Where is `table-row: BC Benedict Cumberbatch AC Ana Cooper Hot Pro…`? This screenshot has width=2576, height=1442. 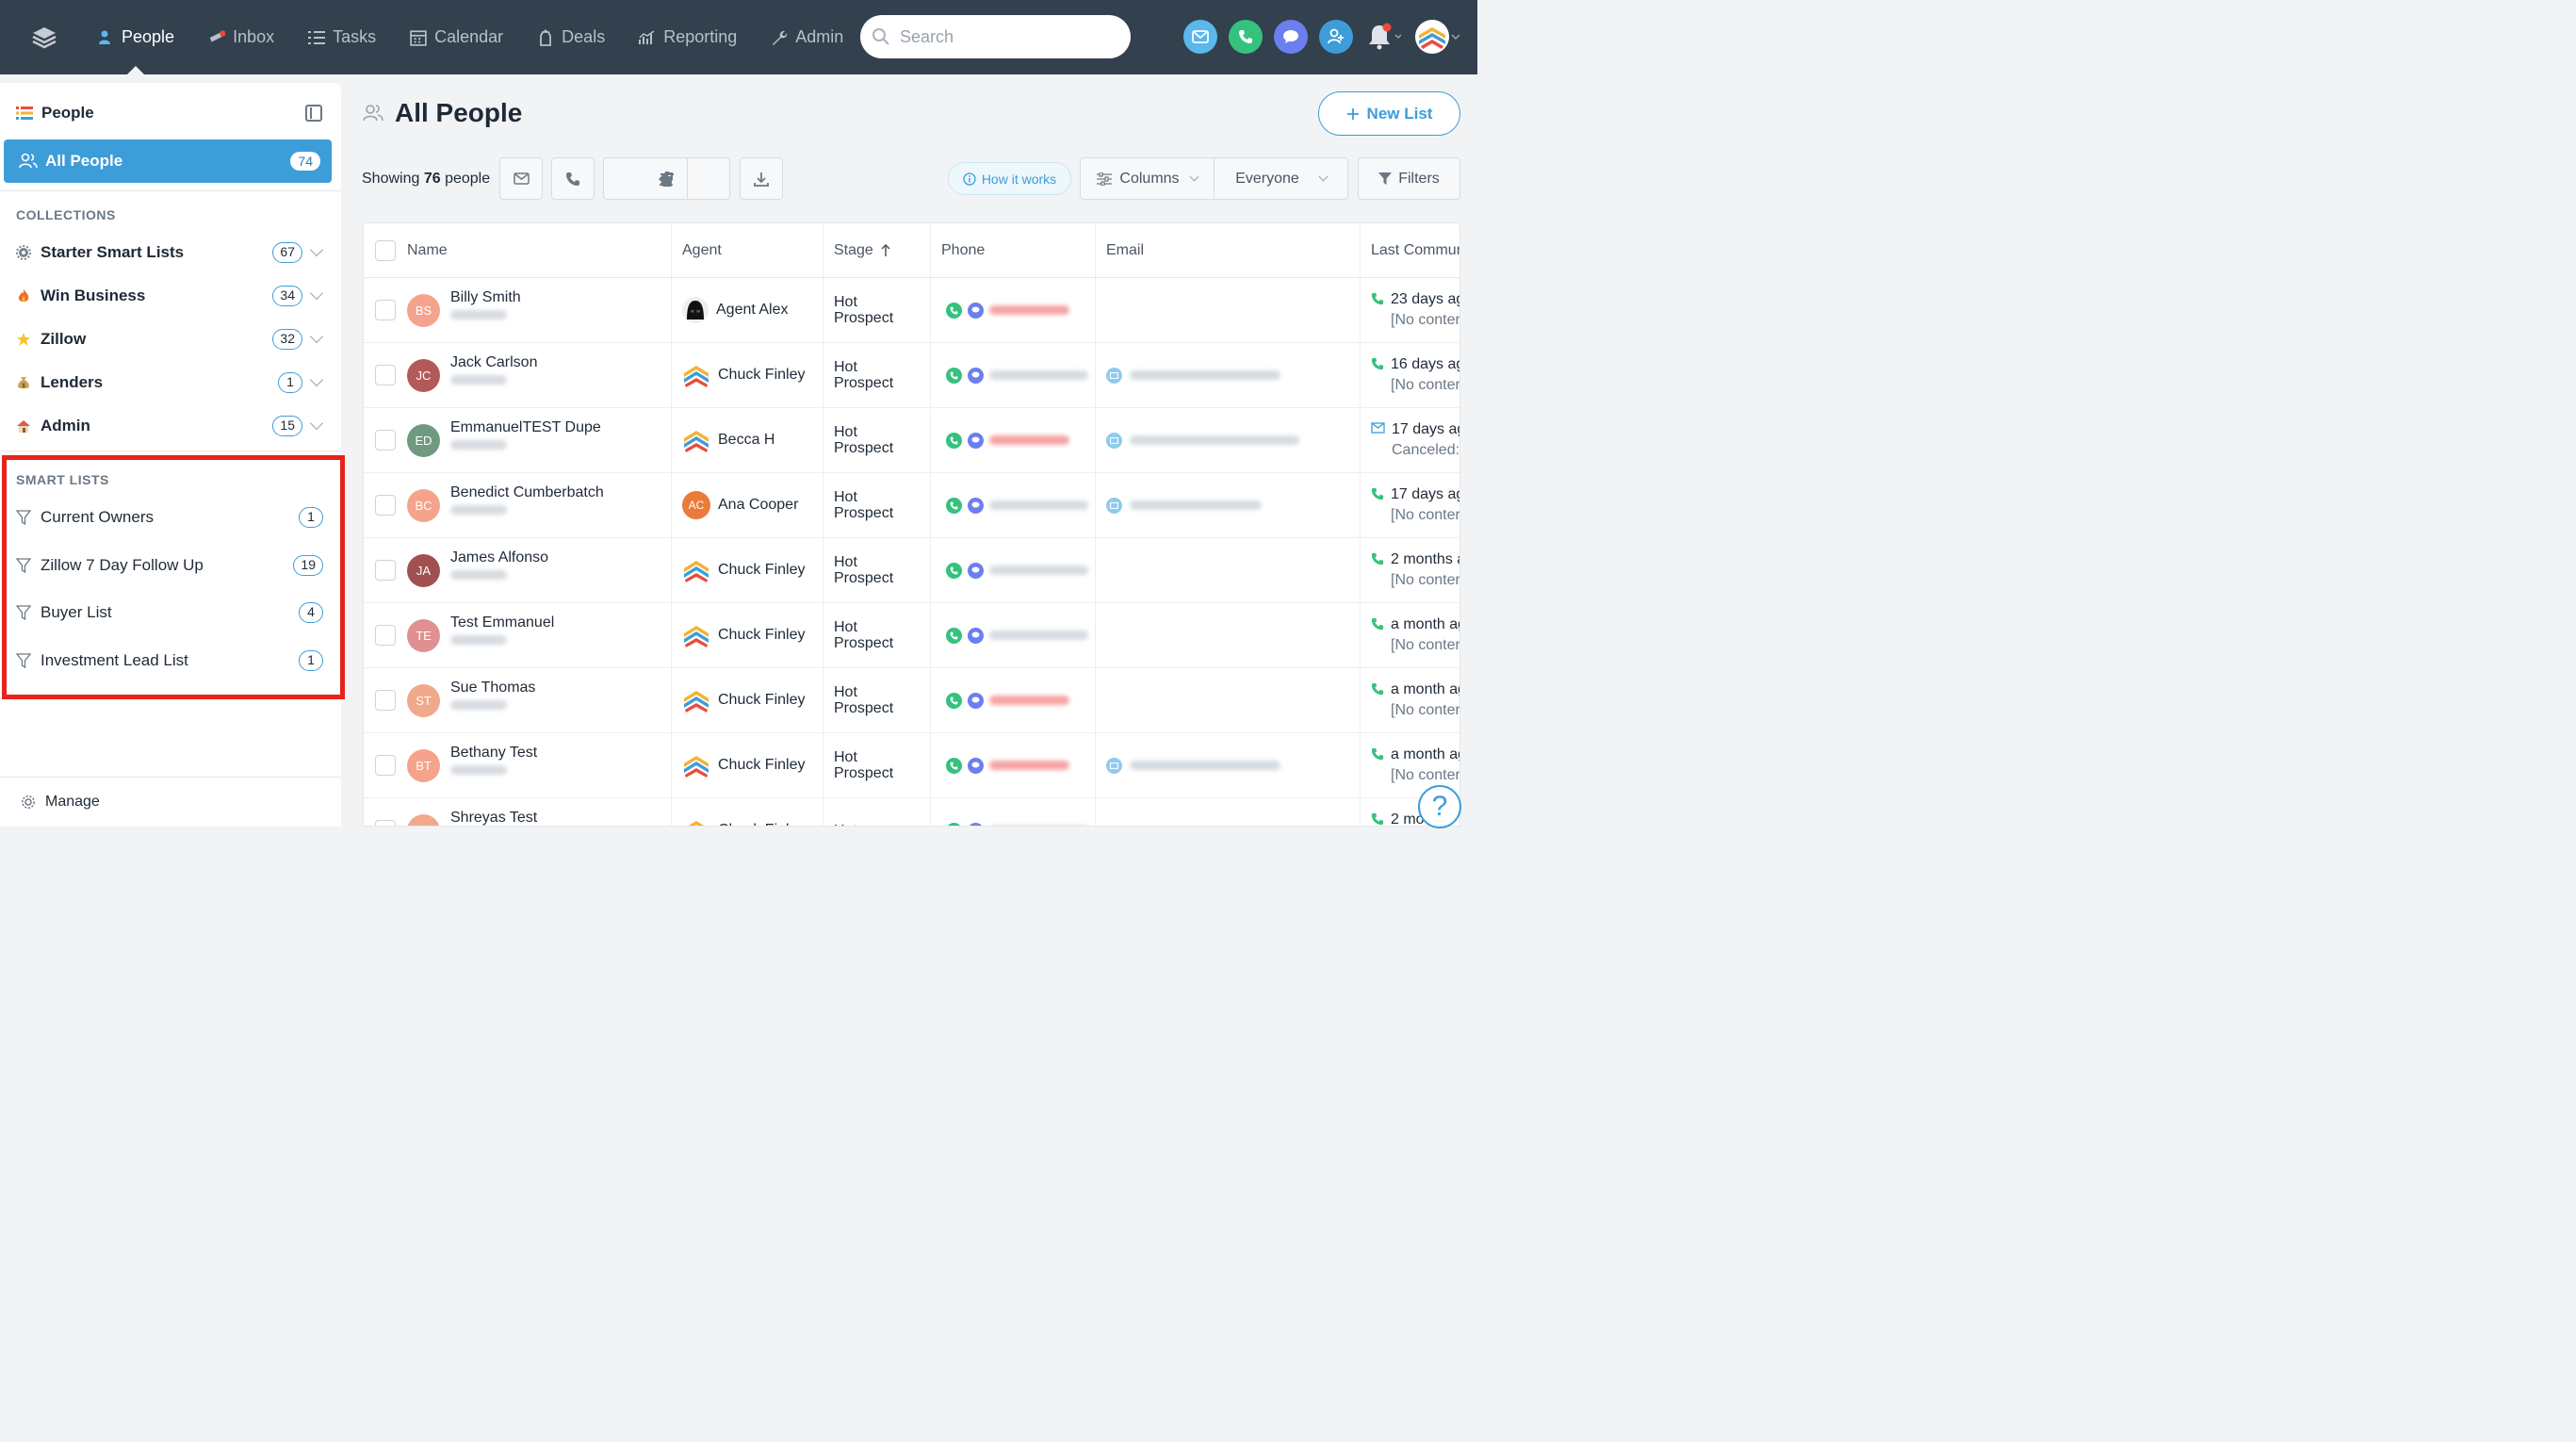 table-row: BC Benedict Cumberbatch AC Ana Cooper Hot Pro… is located at coordinates (911, 505).